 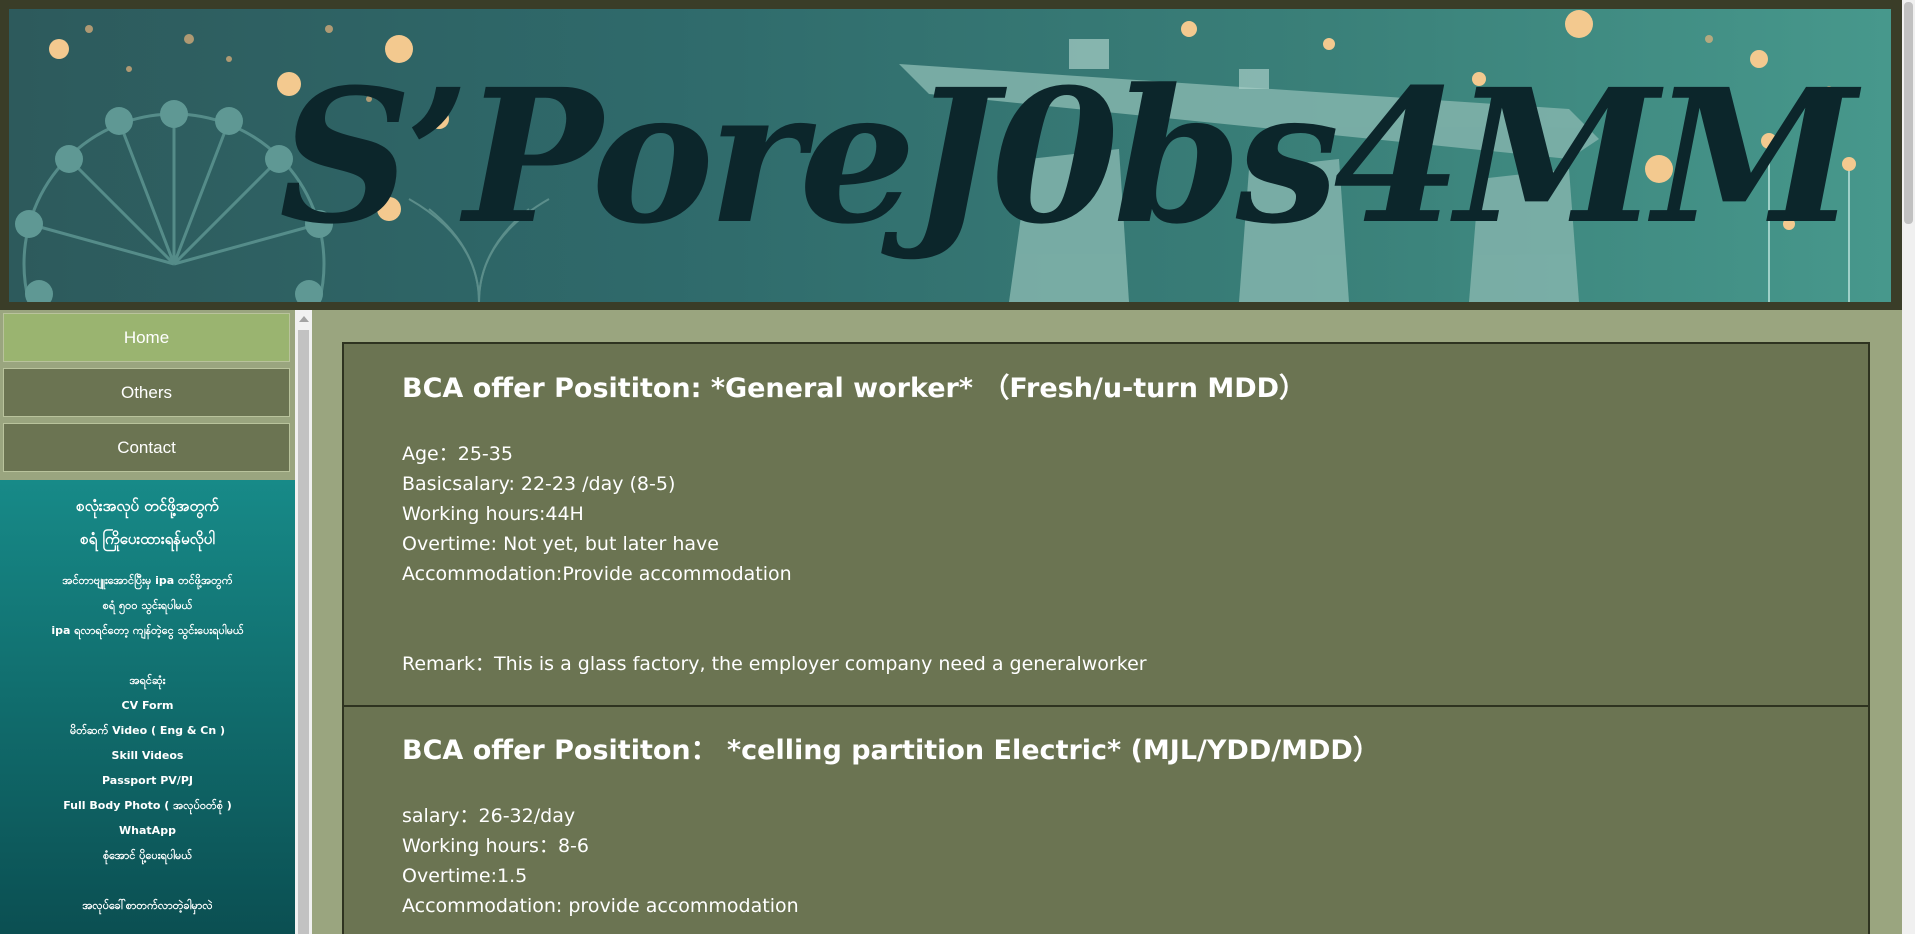 I want to click on info-heading-line-2: စရံ ကြိုပေးထားရန်မလိုပါ, so click(x=147, y=539).